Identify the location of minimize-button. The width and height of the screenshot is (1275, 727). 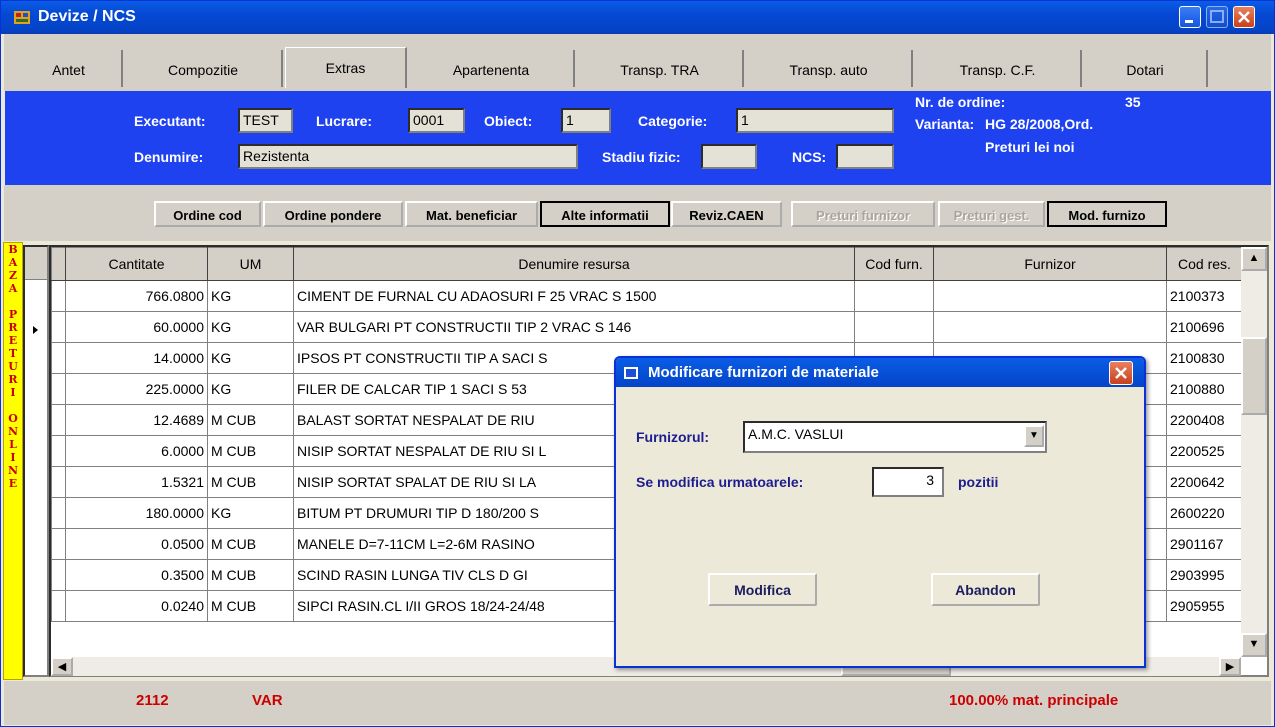
(1190, 17).